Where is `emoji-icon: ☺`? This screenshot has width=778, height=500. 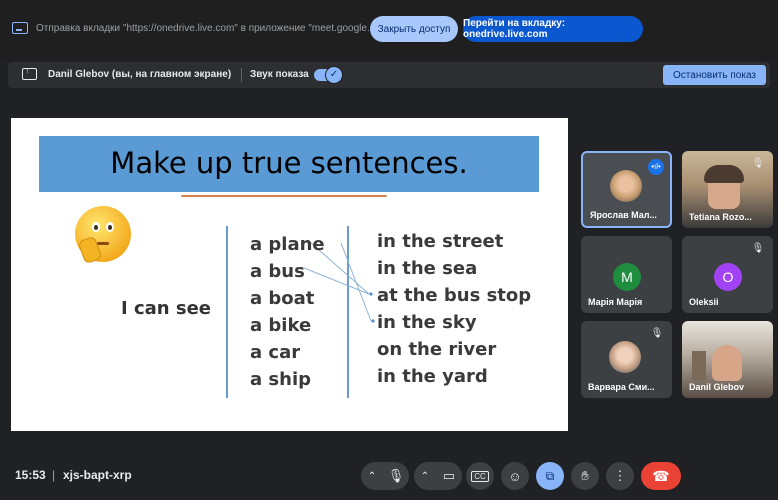
emoji-icon: ☺ is located at coordinates (515, 476).